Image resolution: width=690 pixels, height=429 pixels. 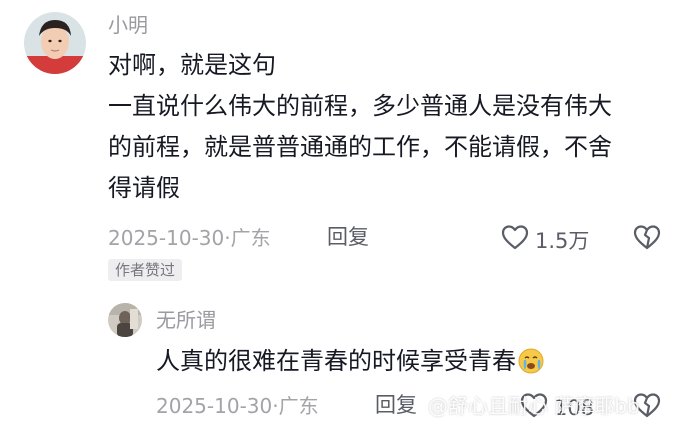 What do you see at coordinates (531, 366) in the screenshot?
I see `crying-face-icon` at bounding box center [531, 366].